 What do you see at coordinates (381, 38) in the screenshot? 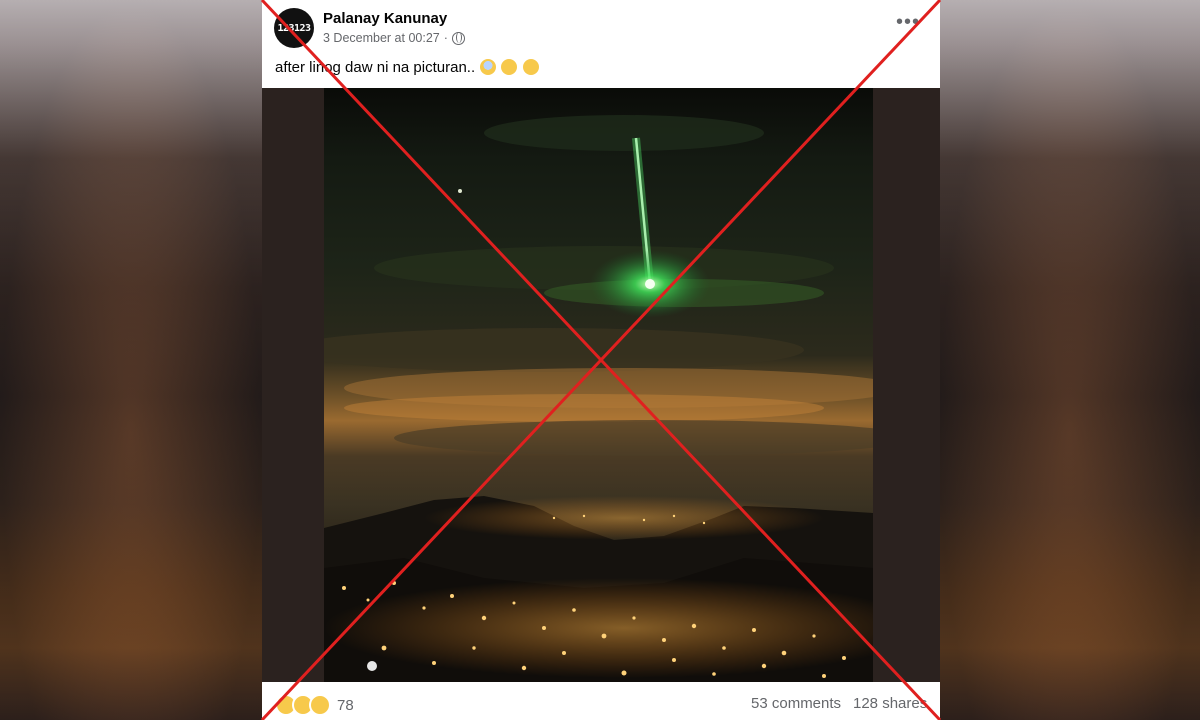
I see `post-timestamp: 3 December at 00:27` at bounding box center [381, 38].